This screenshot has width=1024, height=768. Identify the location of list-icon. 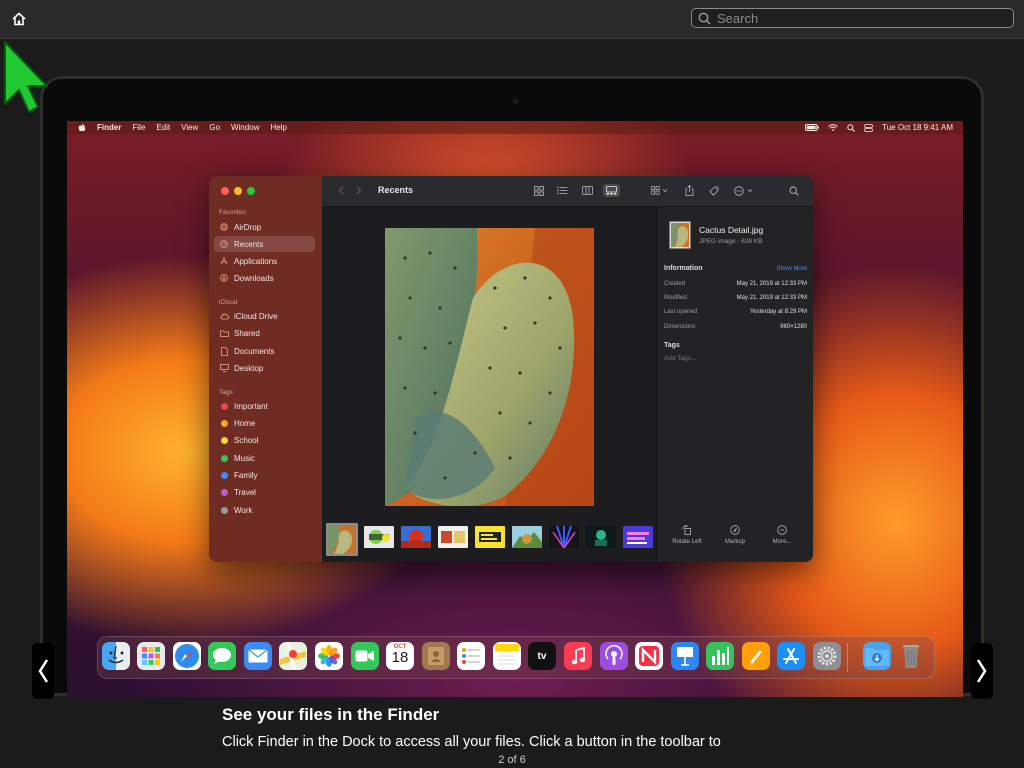
(561, 190).